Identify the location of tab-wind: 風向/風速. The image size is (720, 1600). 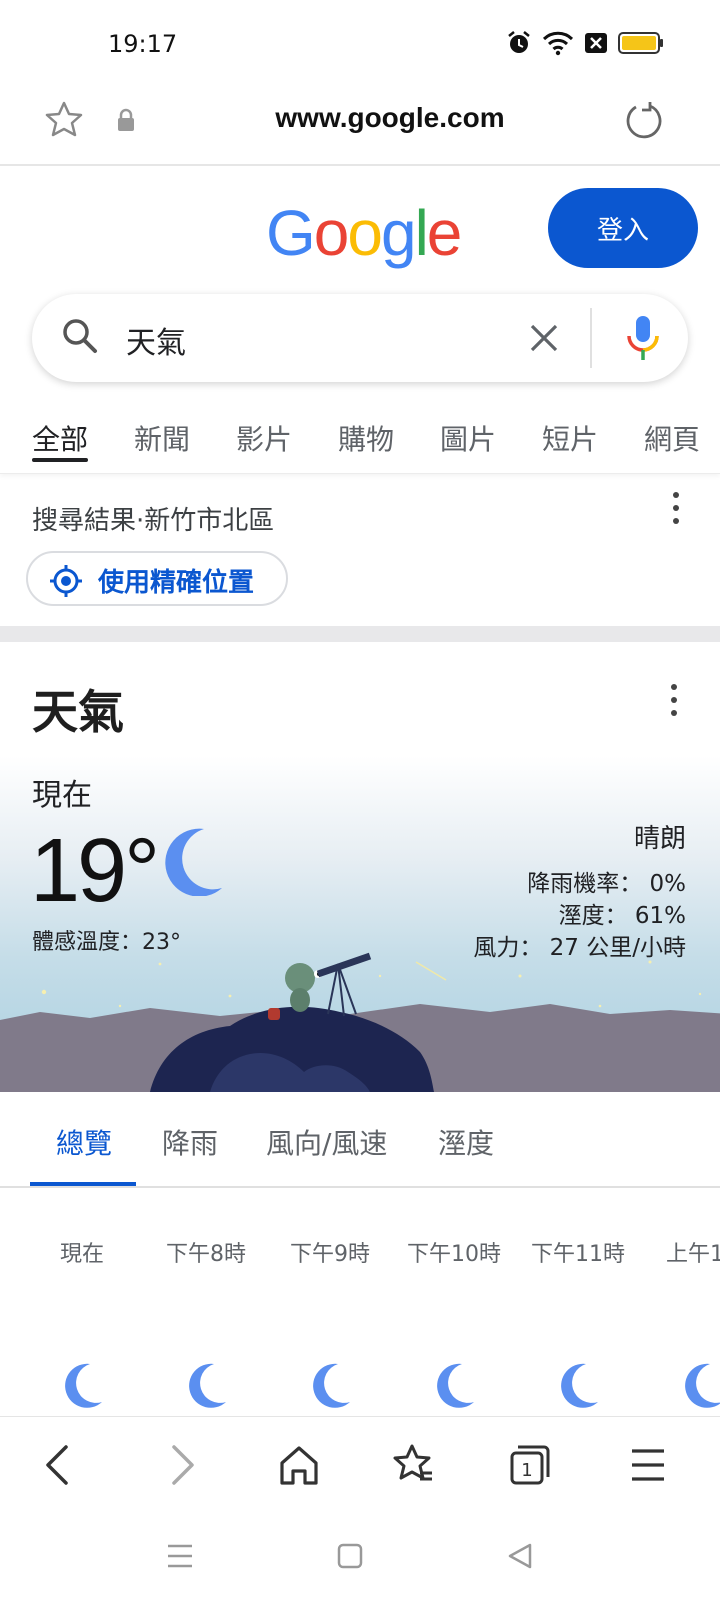
(326, 1142).